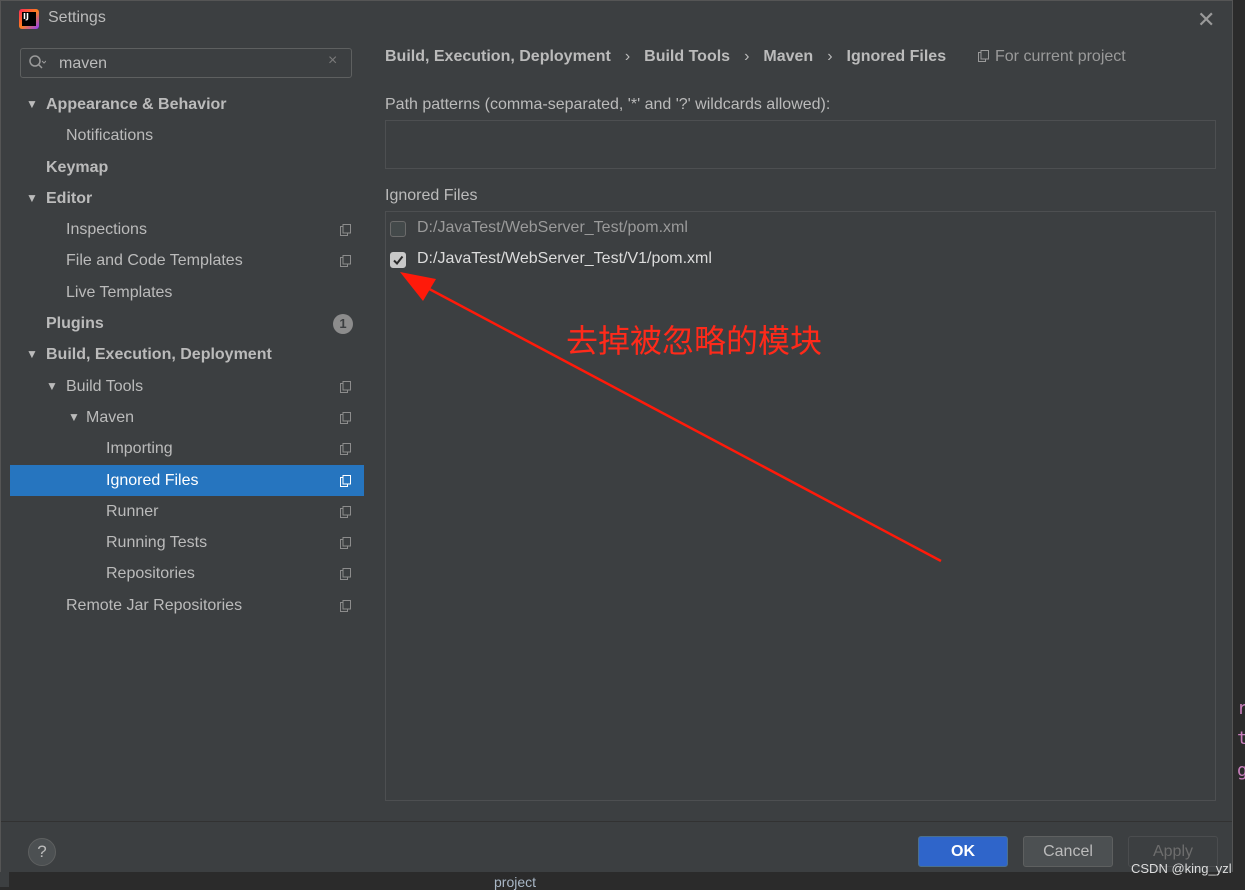  I want to click on watermark: CSDN @king_yzl, so click(1181, 868).